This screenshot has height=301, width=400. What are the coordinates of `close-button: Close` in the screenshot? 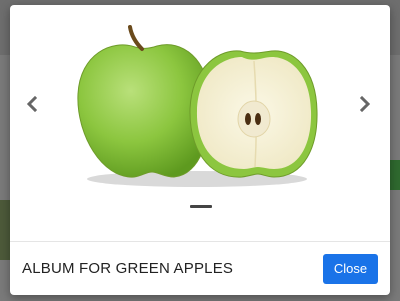 It's located at (350, 268).